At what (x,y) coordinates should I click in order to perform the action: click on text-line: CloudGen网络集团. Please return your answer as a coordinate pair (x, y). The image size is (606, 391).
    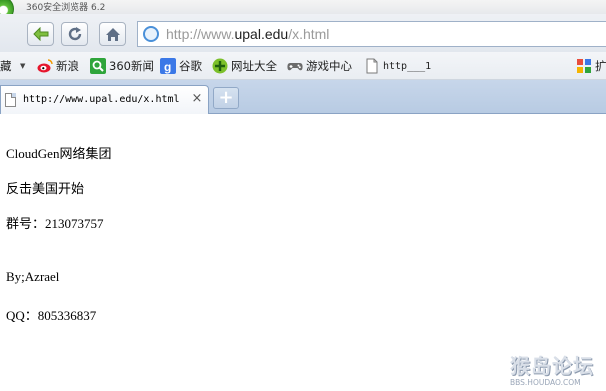
    Looking at the image, I should click on (59, 153).